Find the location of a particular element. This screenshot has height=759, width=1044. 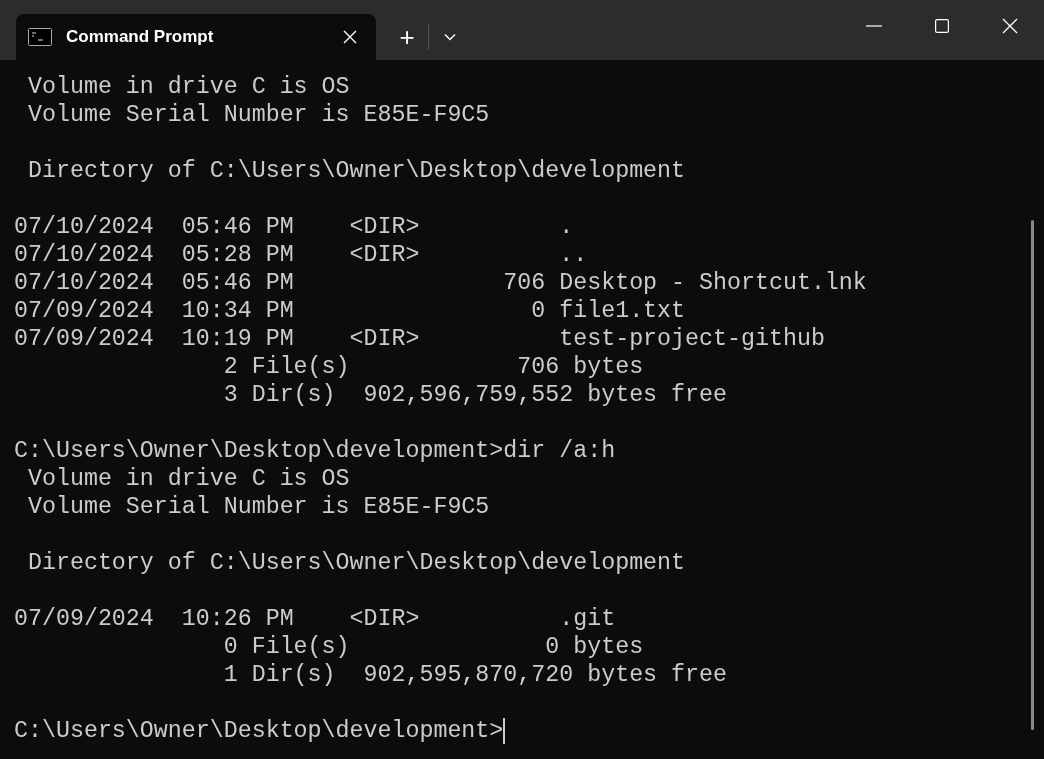

terminal-line: 07/09/2024 10:34 PM 0 file1.txt is located at coordinates (350, 311).